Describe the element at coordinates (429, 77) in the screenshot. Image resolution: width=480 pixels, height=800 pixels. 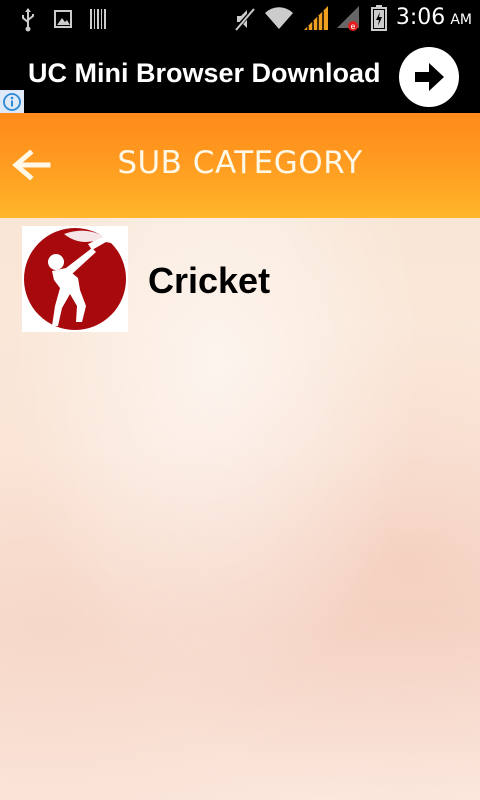
I see `arrow-right-icon` at that location.